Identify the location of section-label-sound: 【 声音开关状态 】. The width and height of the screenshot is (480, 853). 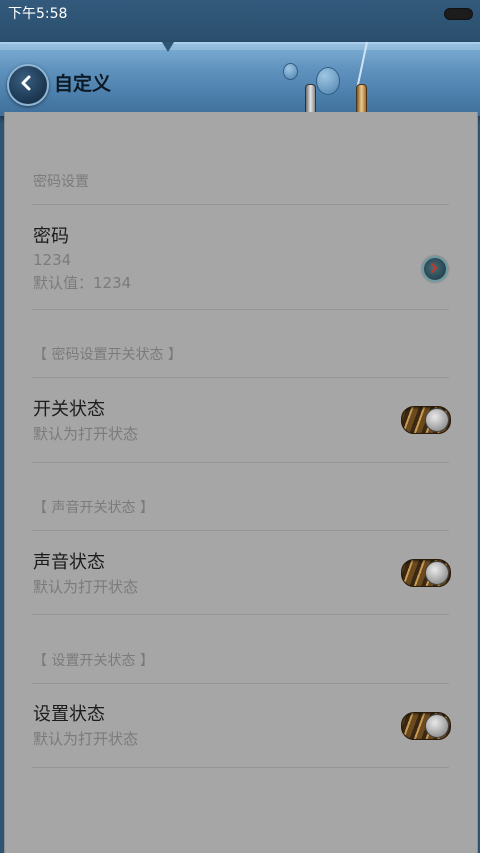
(93, 508).